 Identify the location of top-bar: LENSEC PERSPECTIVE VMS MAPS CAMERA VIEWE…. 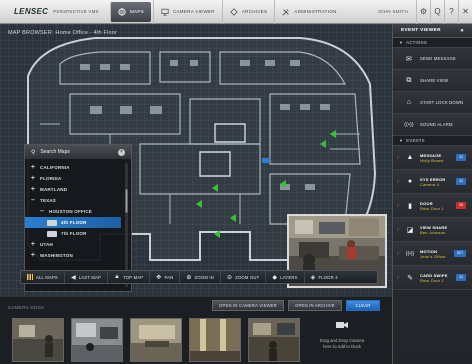
(236, 12).